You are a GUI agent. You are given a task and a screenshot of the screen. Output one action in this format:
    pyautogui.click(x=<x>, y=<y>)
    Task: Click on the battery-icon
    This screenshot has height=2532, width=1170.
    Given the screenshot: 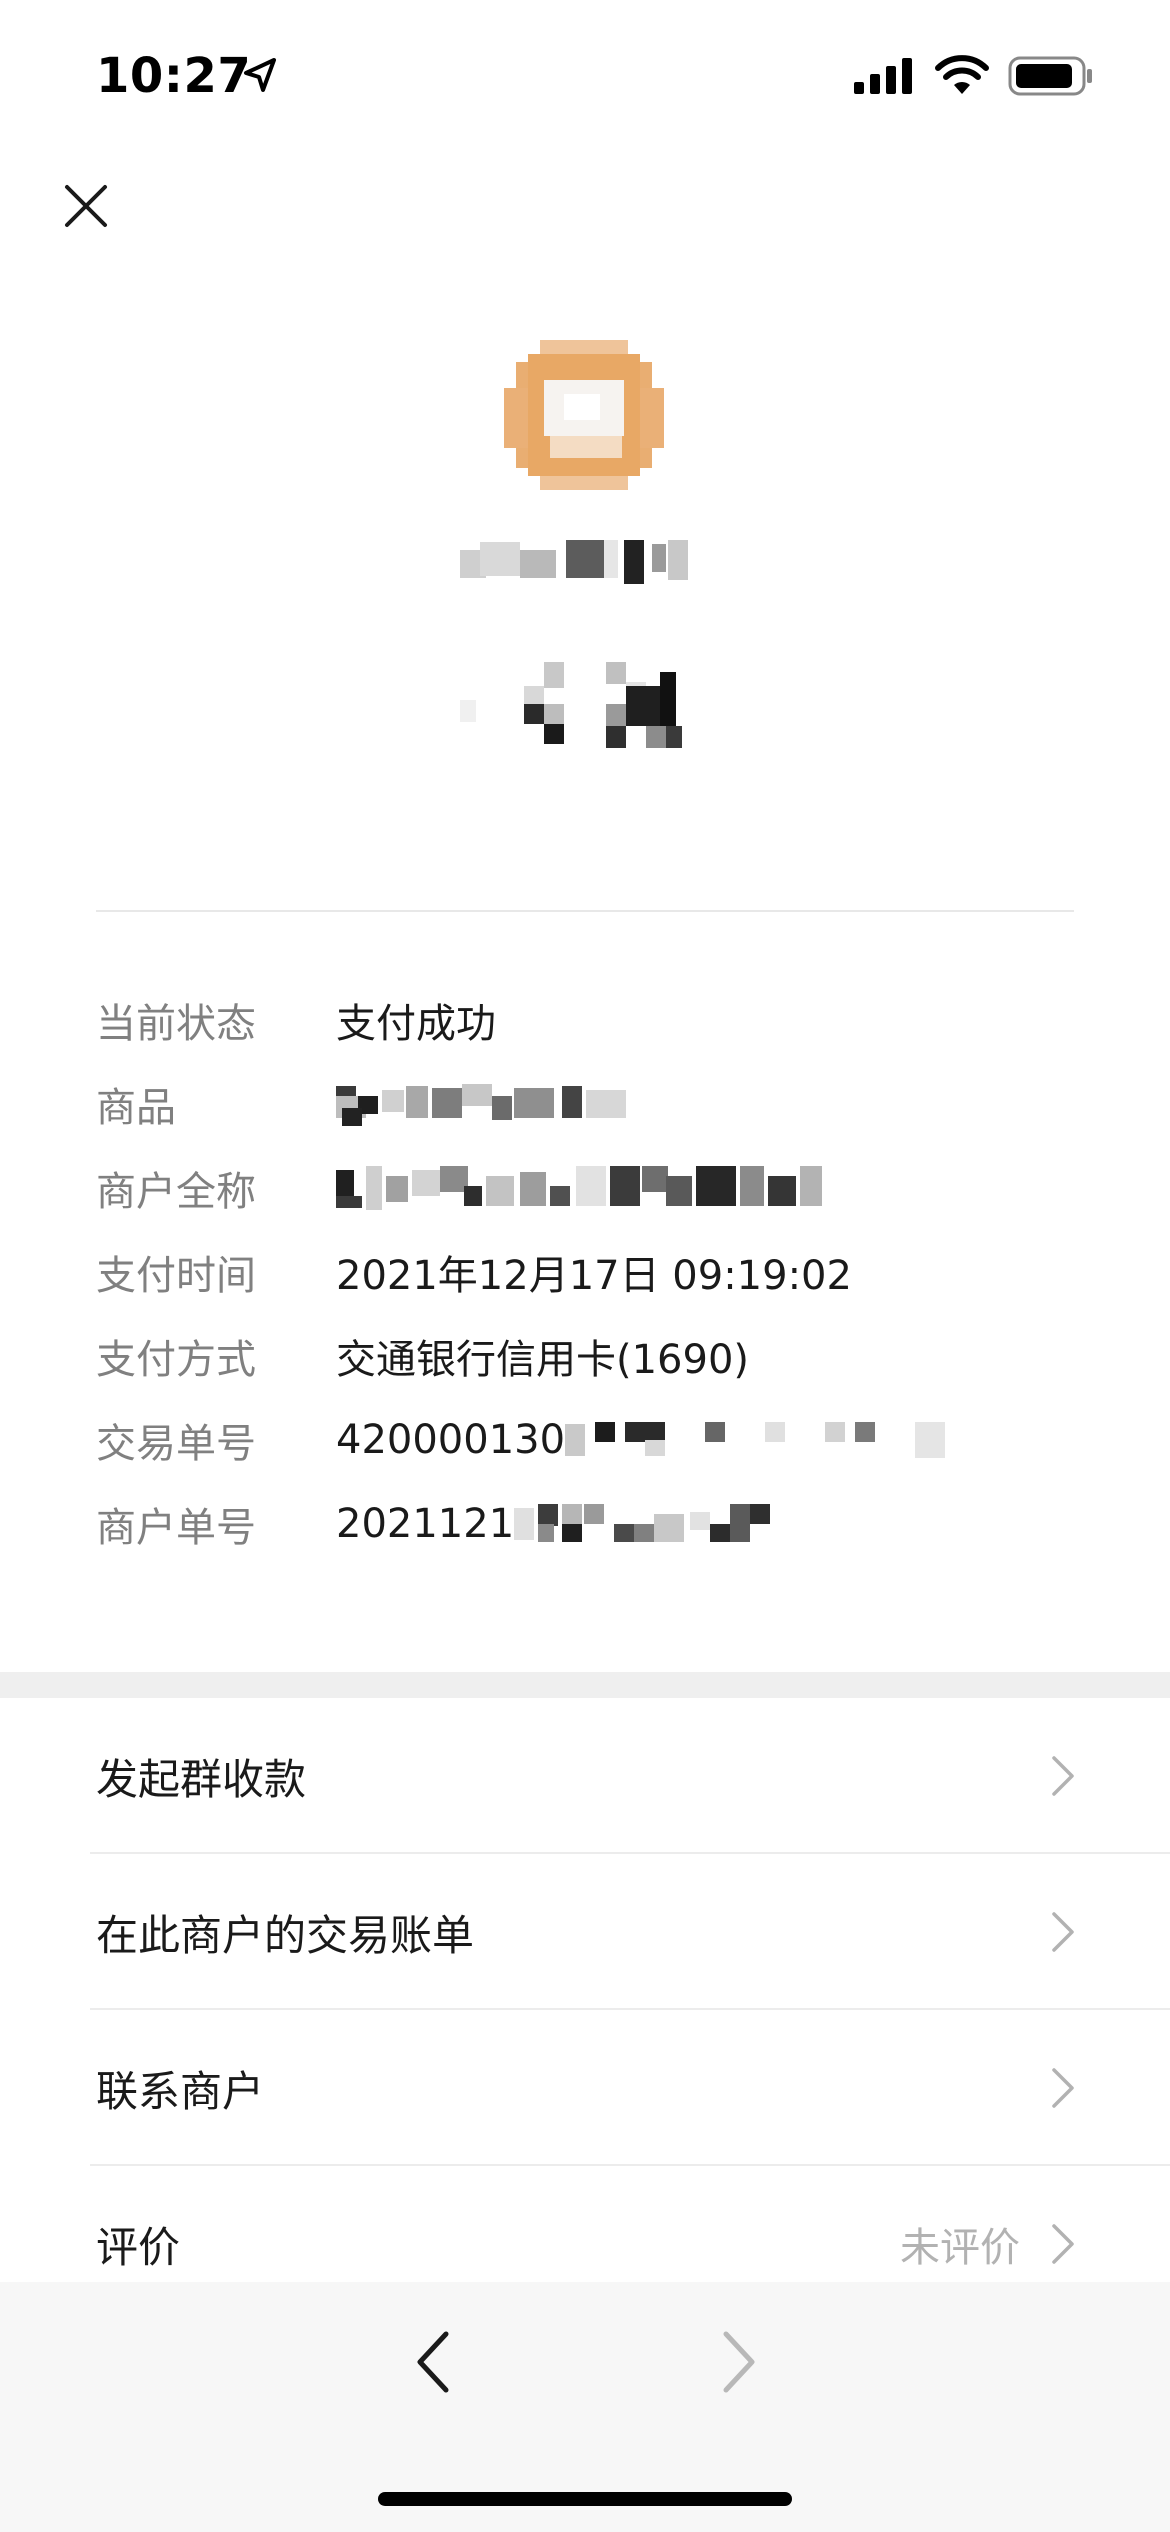 What is the action you would take?
    pyautogui.click(x=1050, y=76)
    